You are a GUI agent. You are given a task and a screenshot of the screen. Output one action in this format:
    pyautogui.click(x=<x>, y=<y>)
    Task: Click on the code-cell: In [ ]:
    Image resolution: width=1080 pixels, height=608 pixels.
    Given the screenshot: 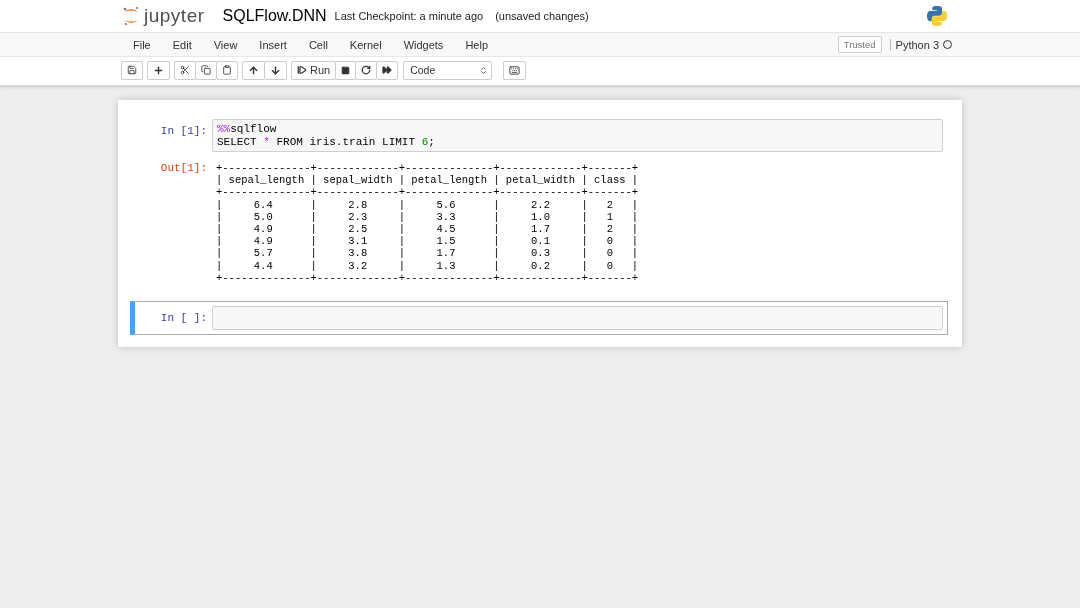 What is the action you would take?
    pyautogui.click(x=539, y=318)
    